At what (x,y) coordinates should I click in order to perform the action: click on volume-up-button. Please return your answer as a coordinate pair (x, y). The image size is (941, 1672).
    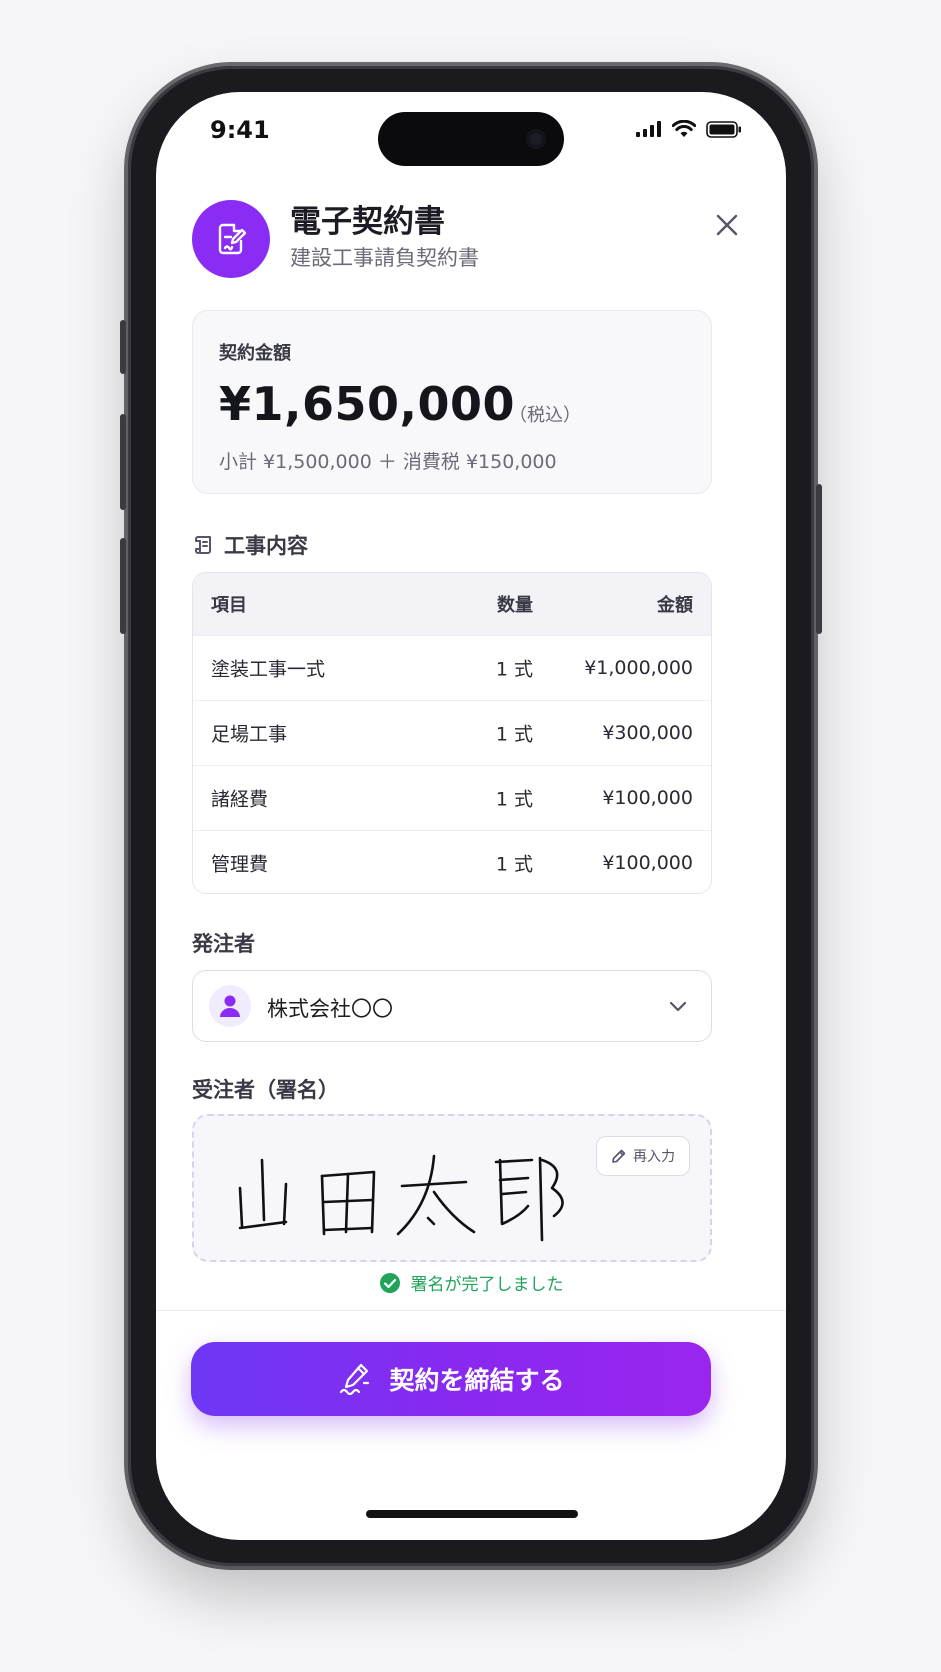
    Looking at the image, I should click on (123, 462).